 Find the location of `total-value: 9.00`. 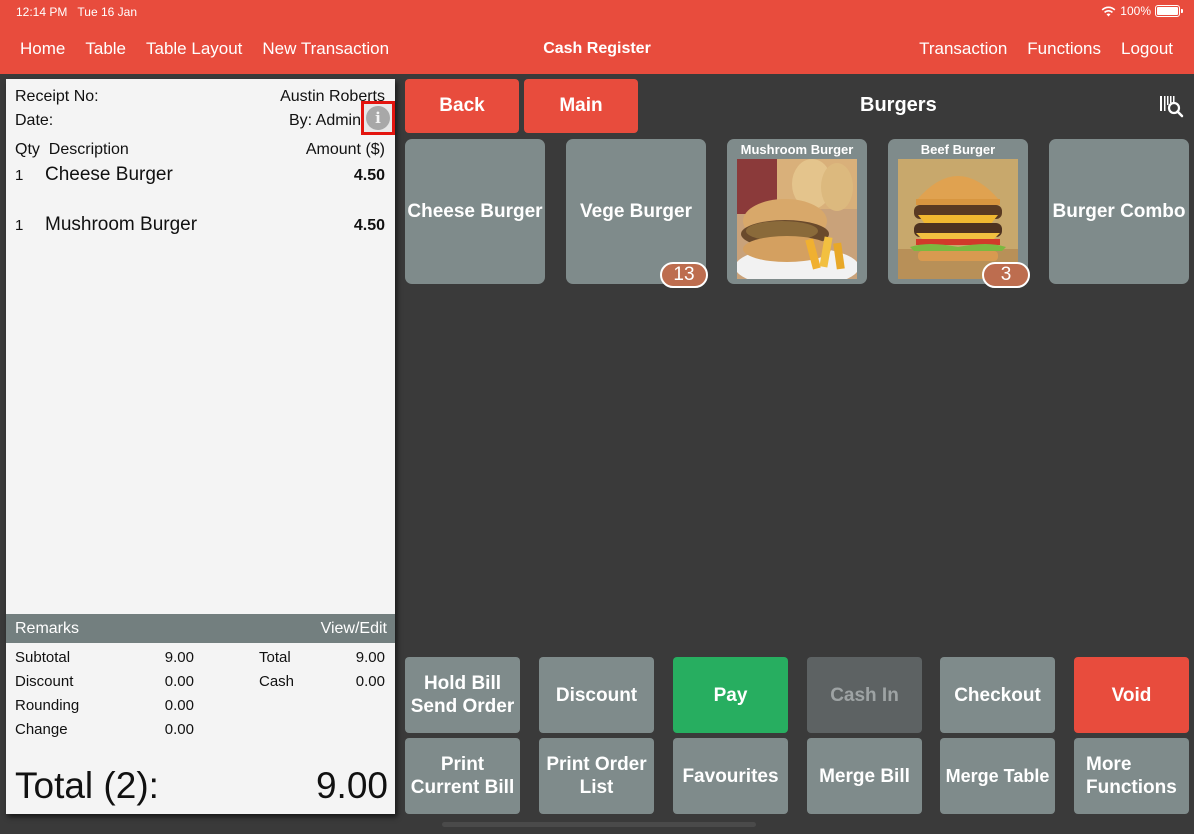

total-value: 9.00 is located at coordinates (370, 657).